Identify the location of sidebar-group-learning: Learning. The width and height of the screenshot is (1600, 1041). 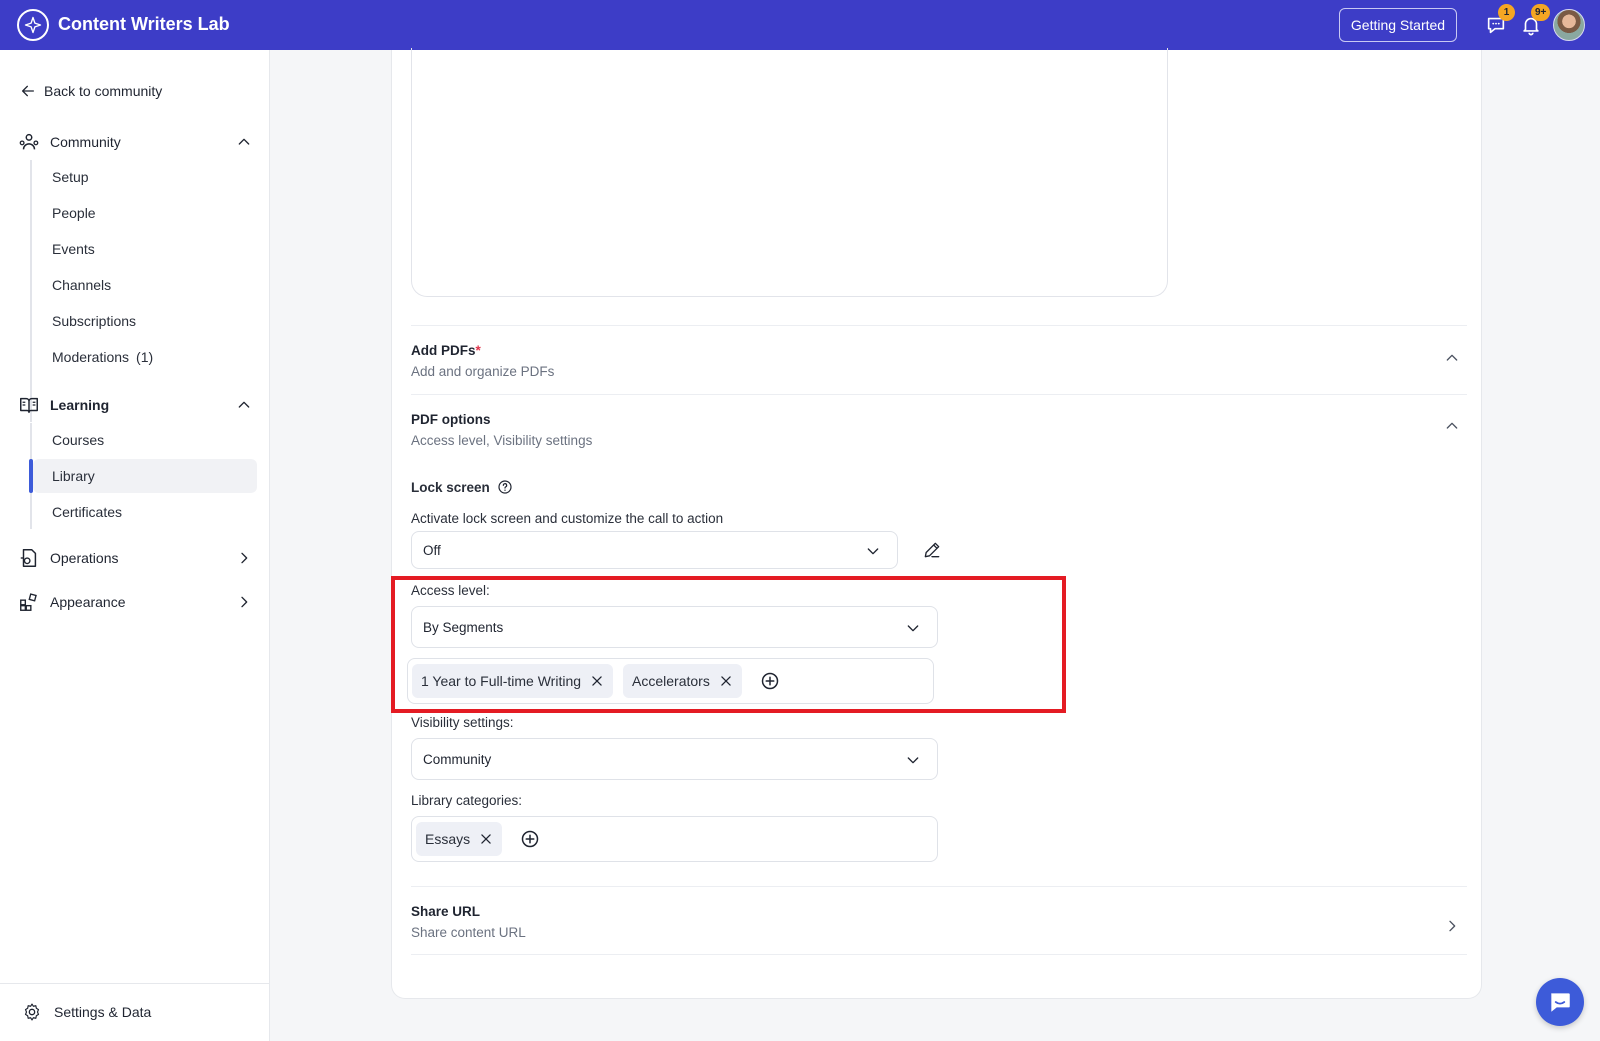
(135, 405).